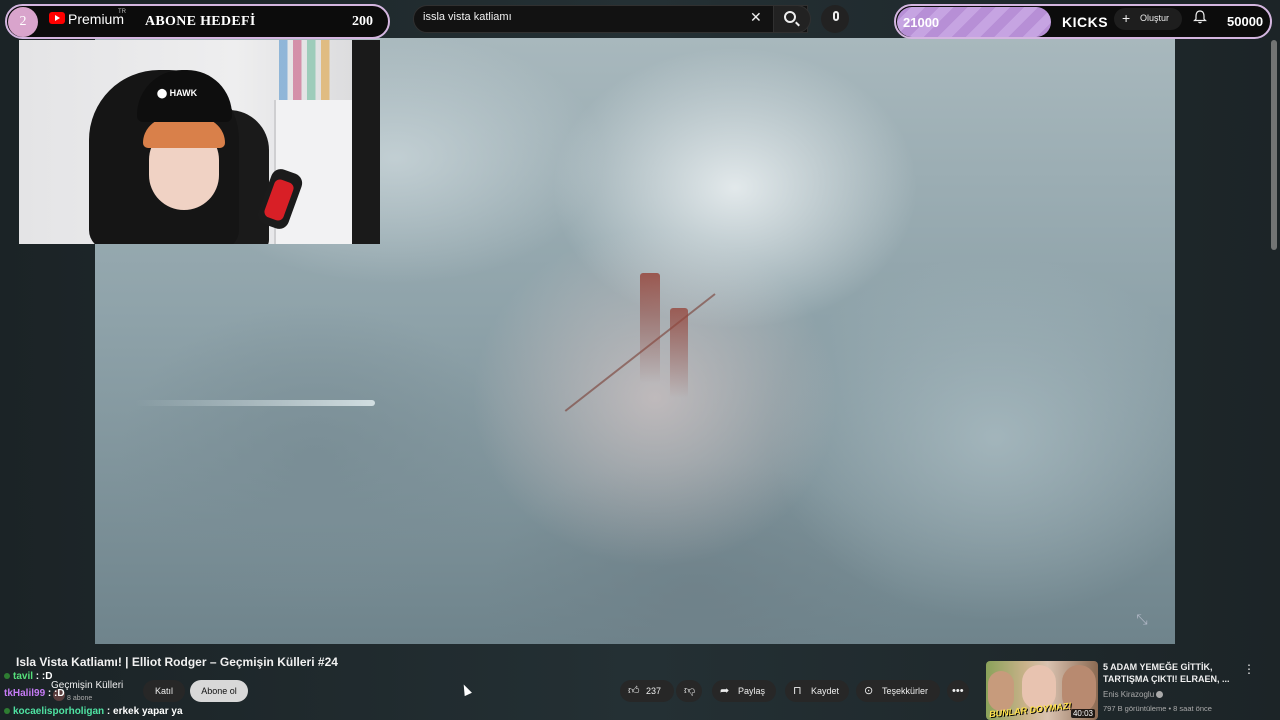 Image resolution: width=1280 pixels, height=720 pixels. I want to click on search-input, so click(583, 17).